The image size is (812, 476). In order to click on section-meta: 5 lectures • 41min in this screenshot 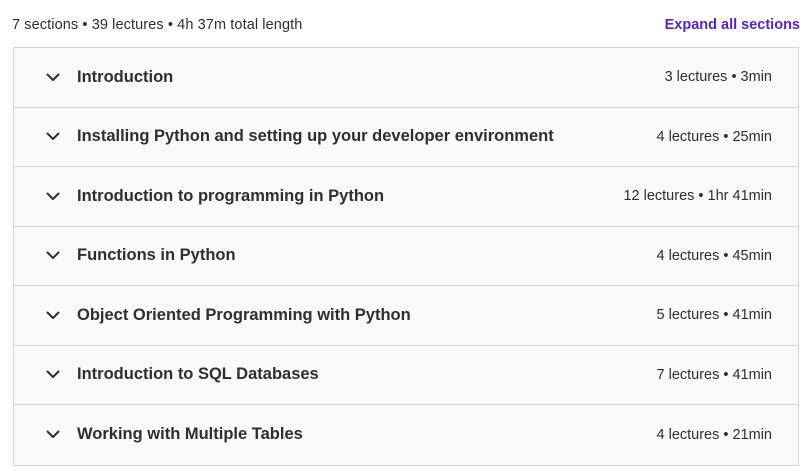, I will do `click(714, 315)`.